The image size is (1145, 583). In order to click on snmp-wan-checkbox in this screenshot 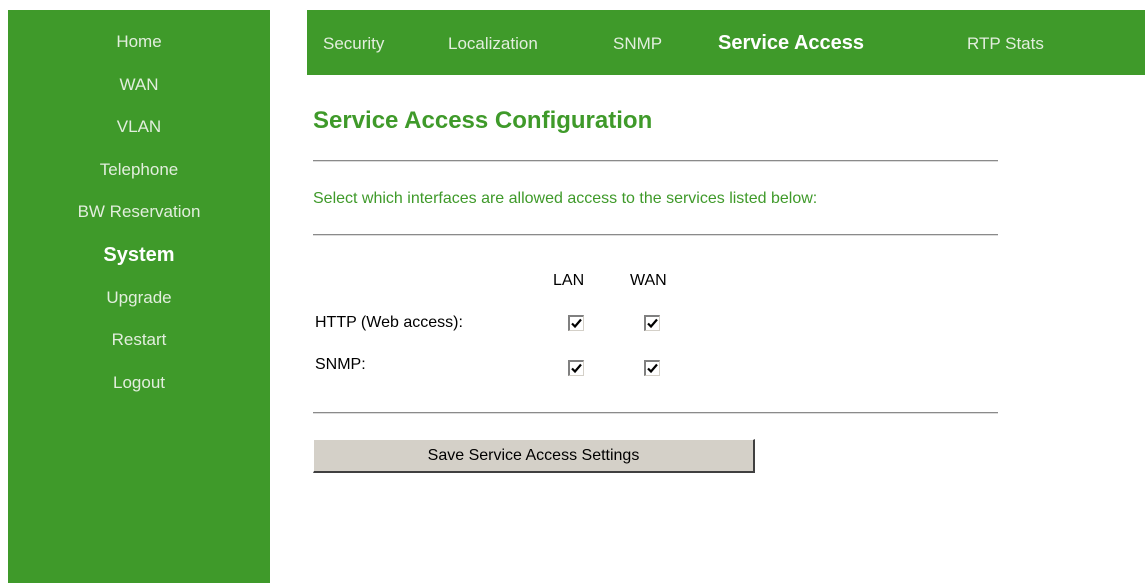, I will do `click(652, 368)`.